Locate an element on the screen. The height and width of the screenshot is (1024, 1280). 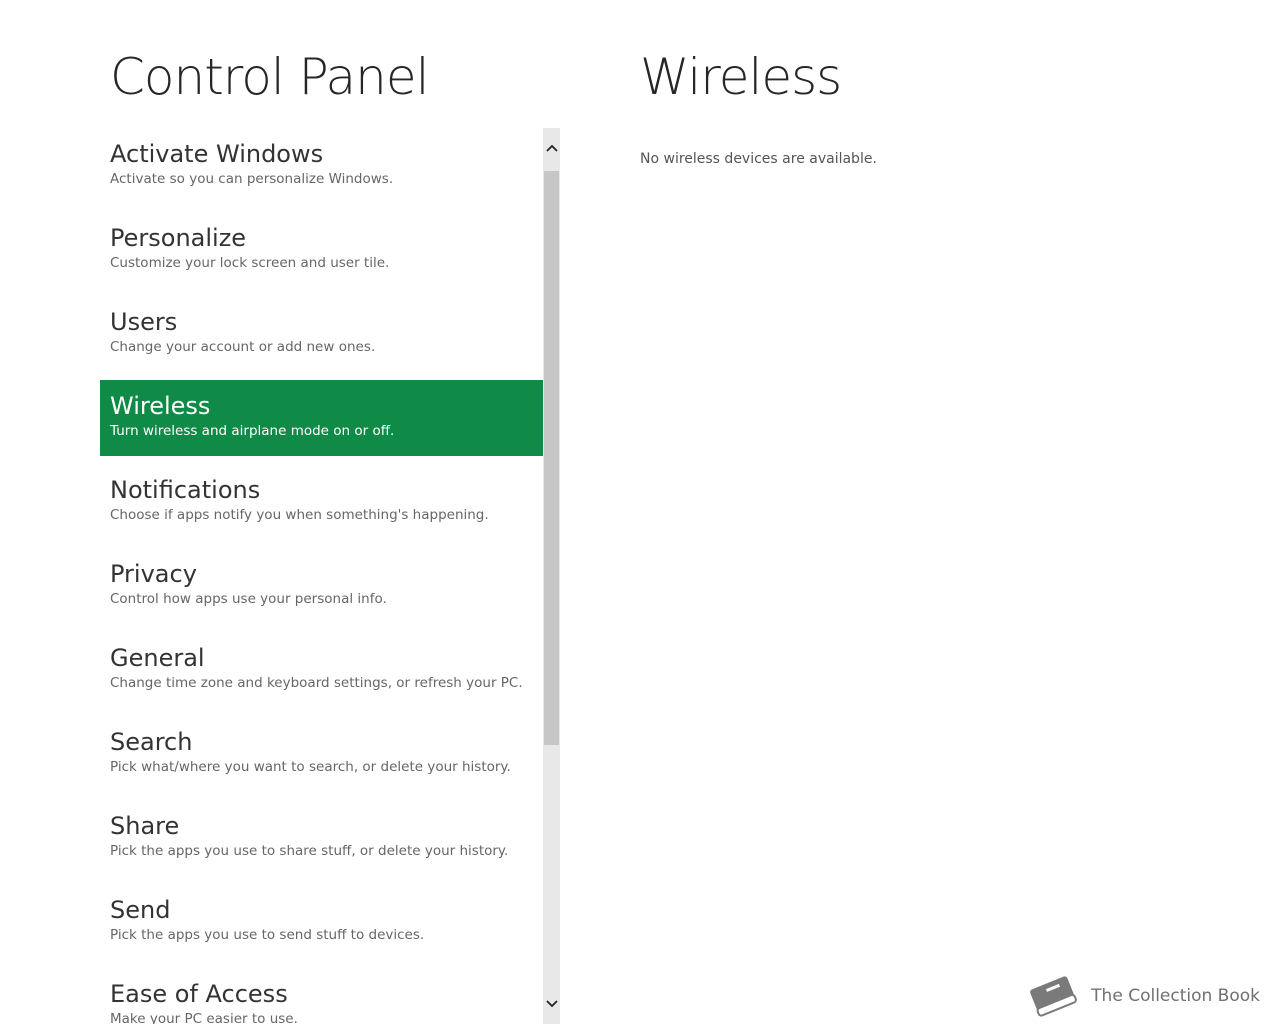
scroll-thumb is located at coordinates (551, 458).